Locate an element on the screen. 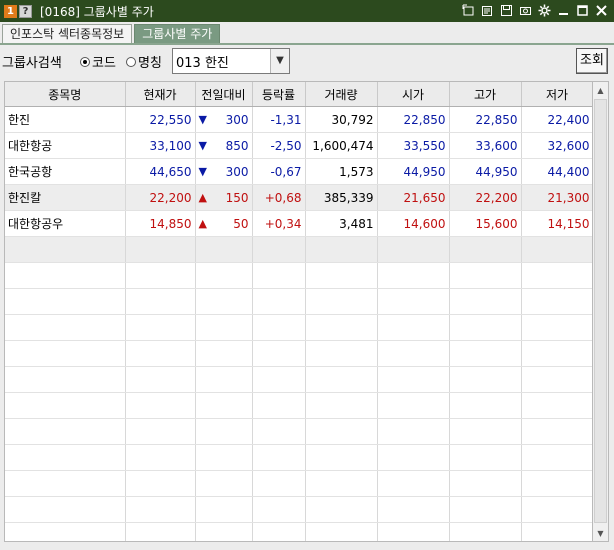 The width and height of the screenshot is (614, 550). col-header-name: 종목명 is located at coordinates (65, 94).